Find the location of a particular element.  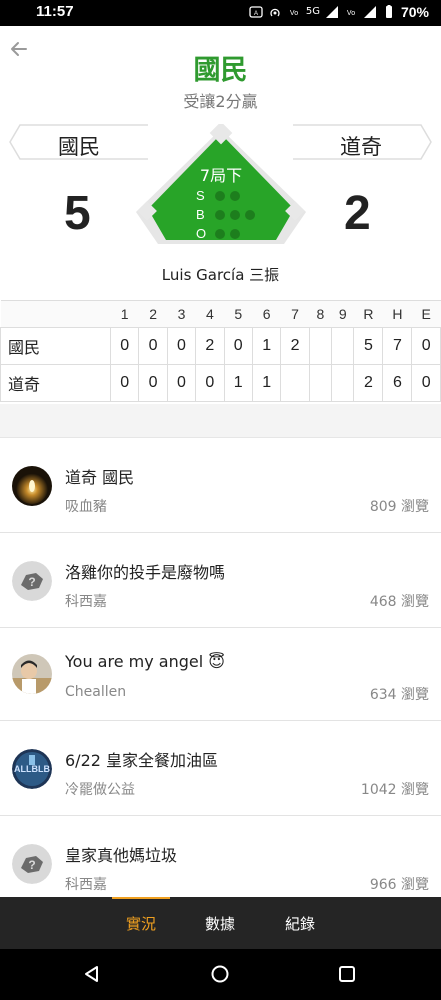

svg-text: ALLBLB is located at coordinates (32, 769).